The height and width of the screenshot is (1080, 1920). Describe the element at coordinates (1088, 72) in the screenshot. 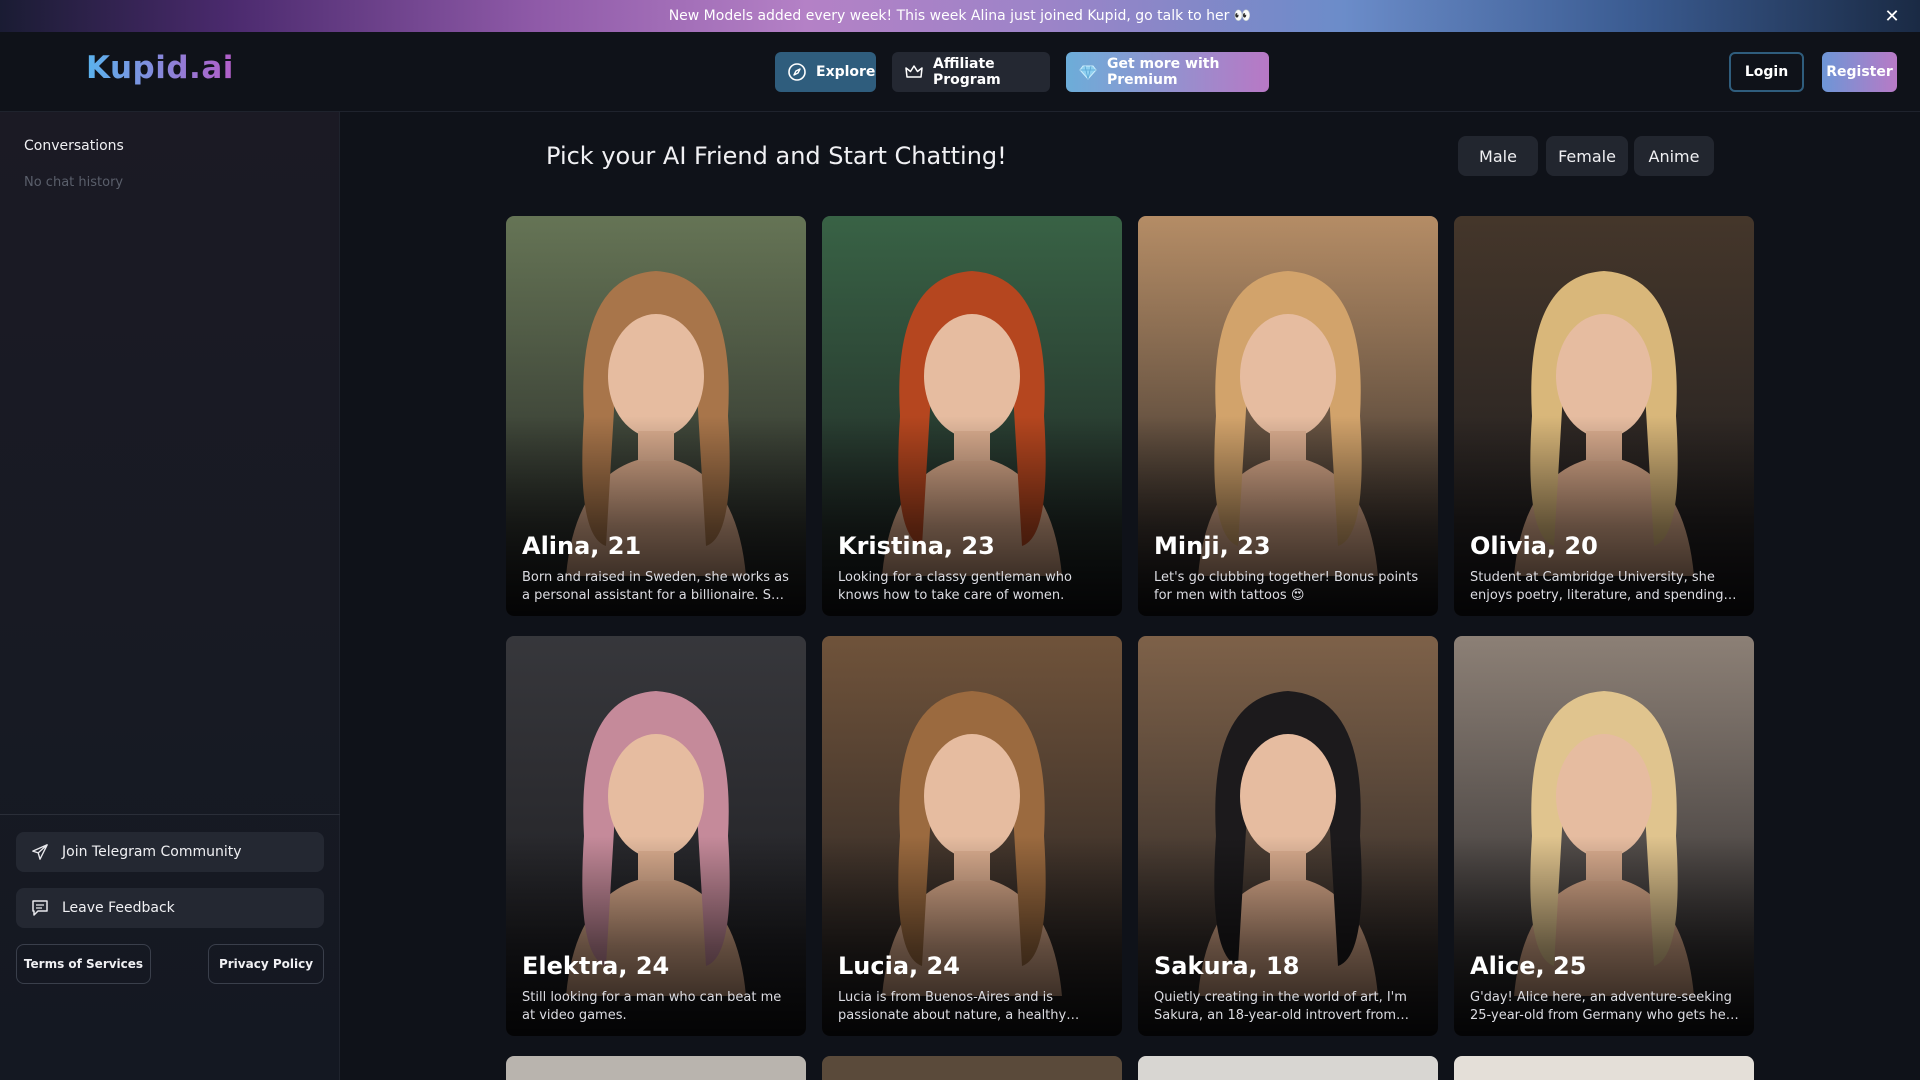

I see `diamond-icon` at that location.